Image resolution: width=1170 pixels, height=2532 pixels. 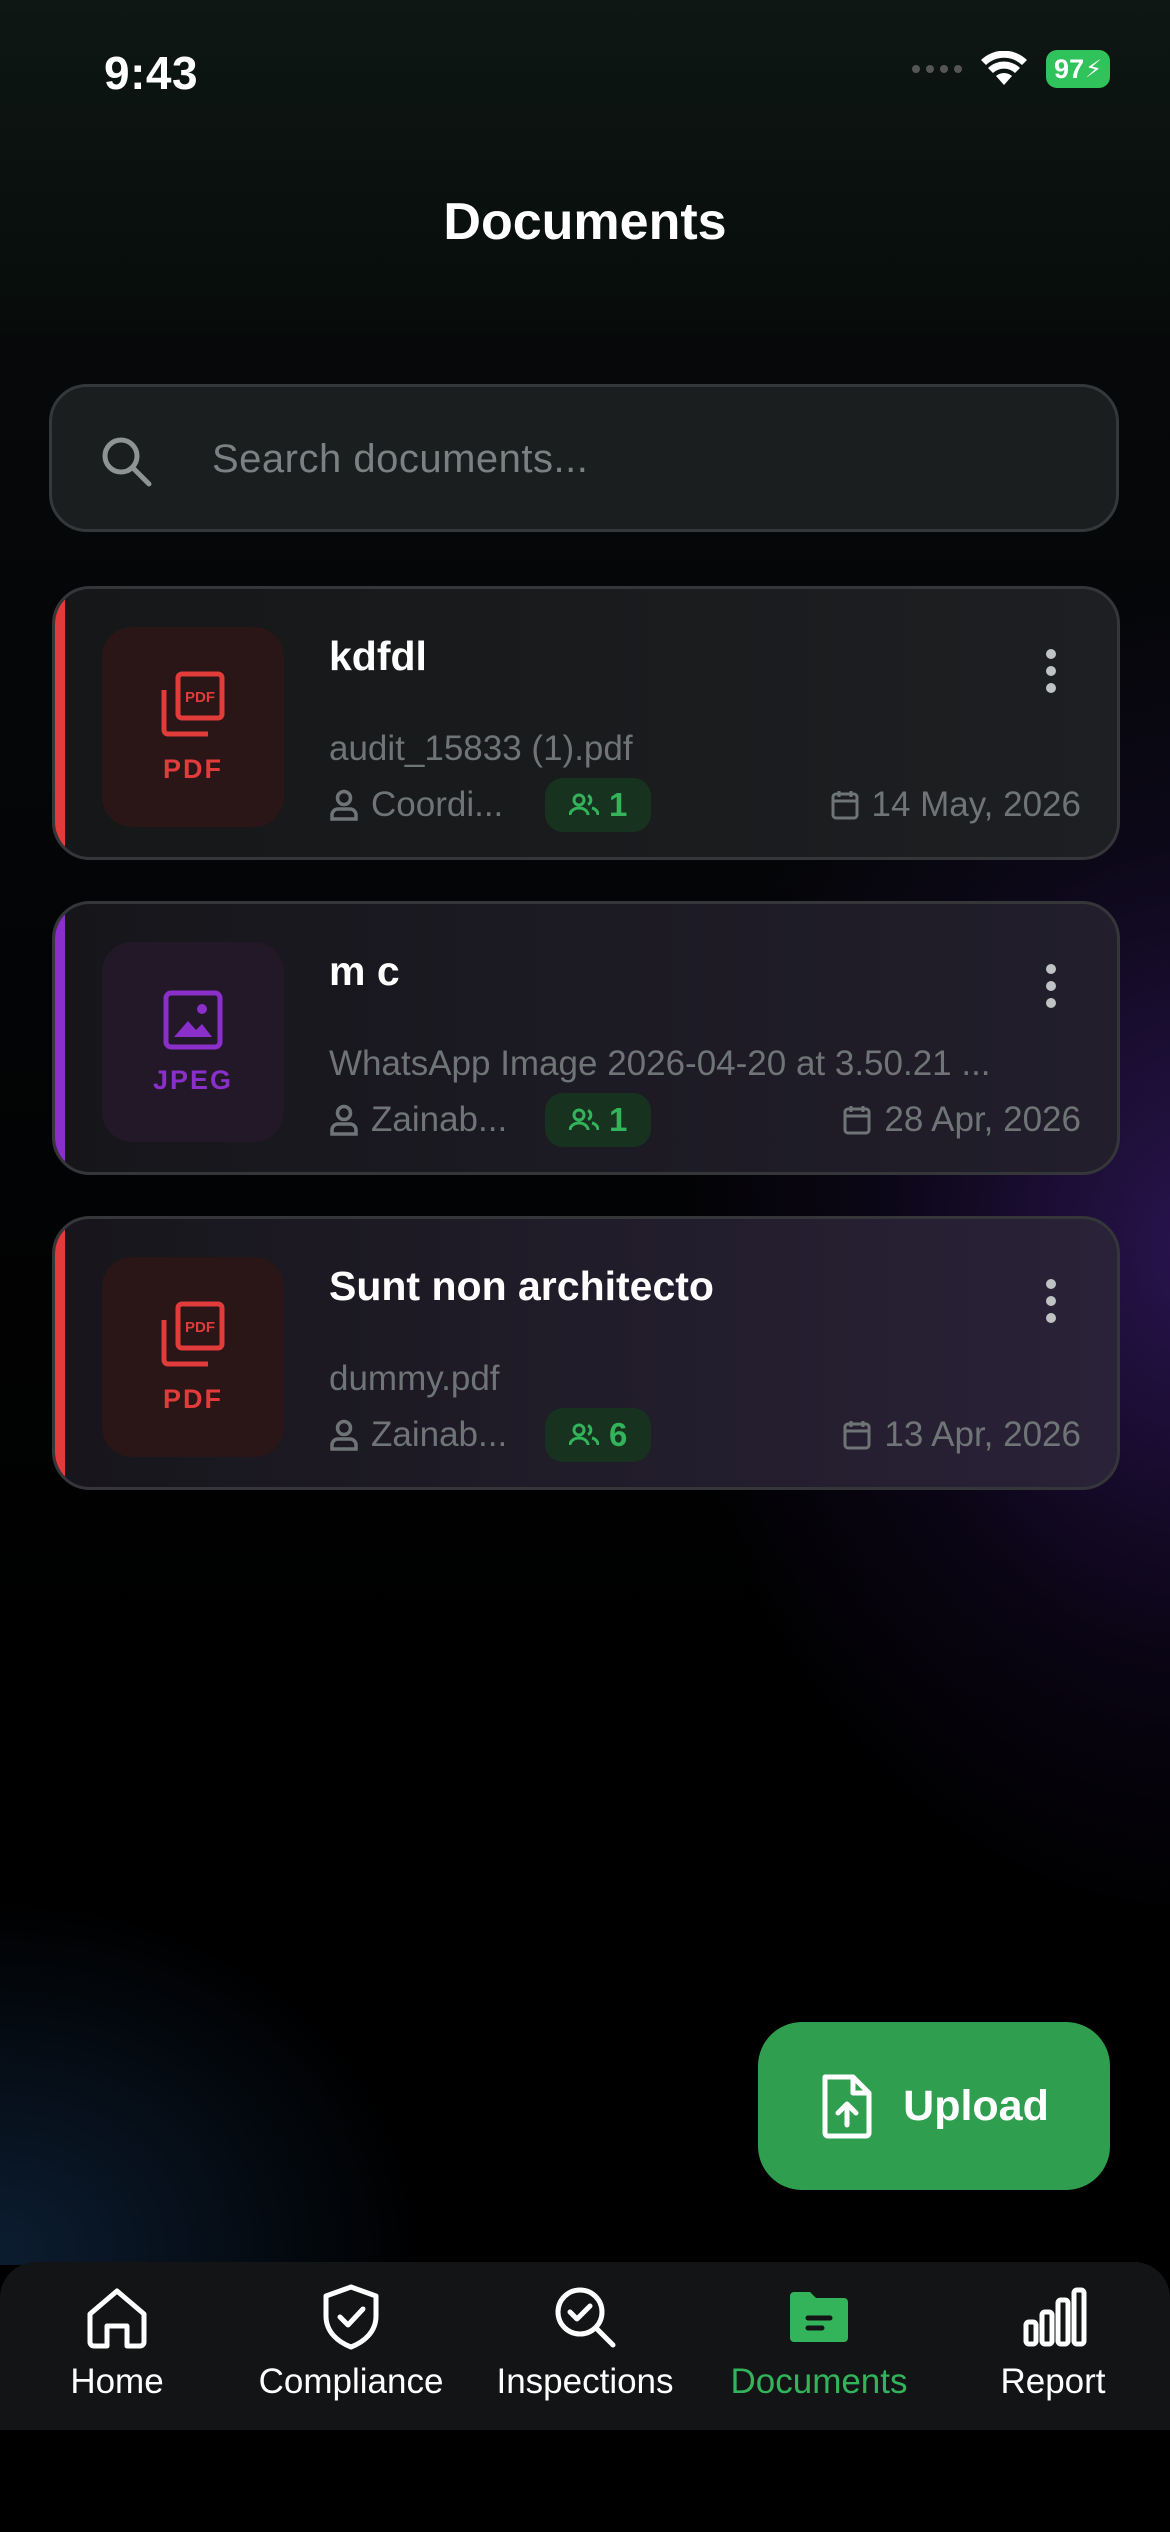 I want to click on wifi-icon, so click(x=1004, y=68).